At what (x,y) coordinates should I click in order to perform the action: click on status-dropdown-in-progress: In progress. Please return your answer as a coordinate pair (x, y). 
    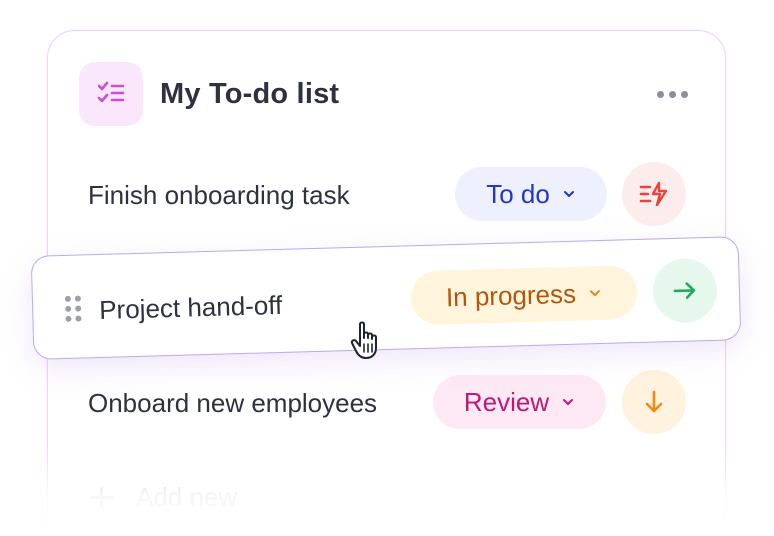
    Looking at the image, I should click on (524, 295).